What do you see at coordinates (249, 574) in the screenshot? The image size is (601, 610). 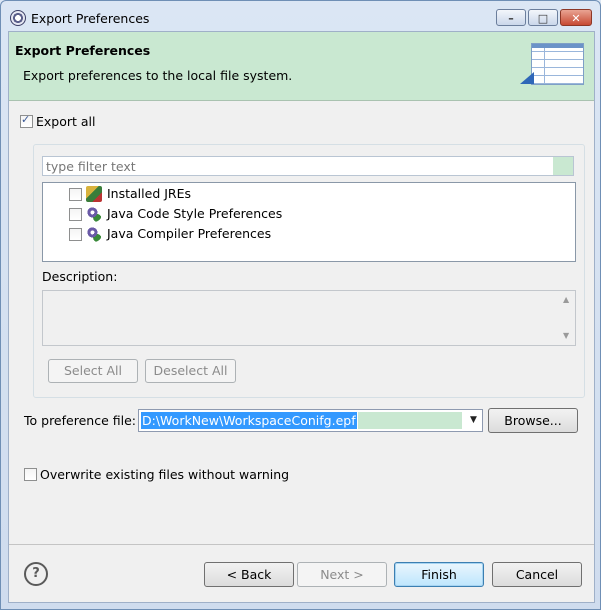 I see `back-button: < Back` at bounding box center [249, 574].